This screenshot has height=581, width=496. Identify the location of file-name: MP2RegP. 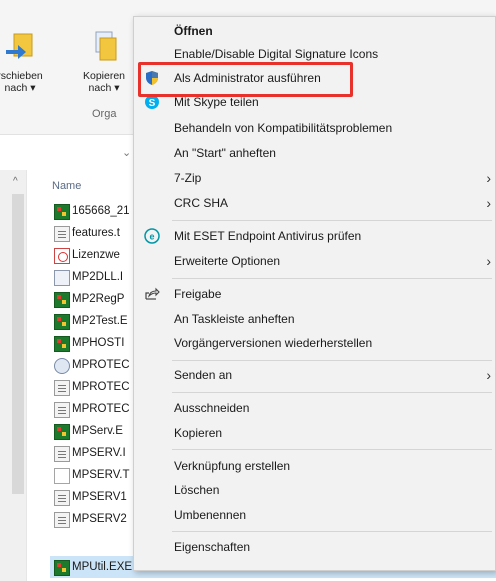
(98, 299).